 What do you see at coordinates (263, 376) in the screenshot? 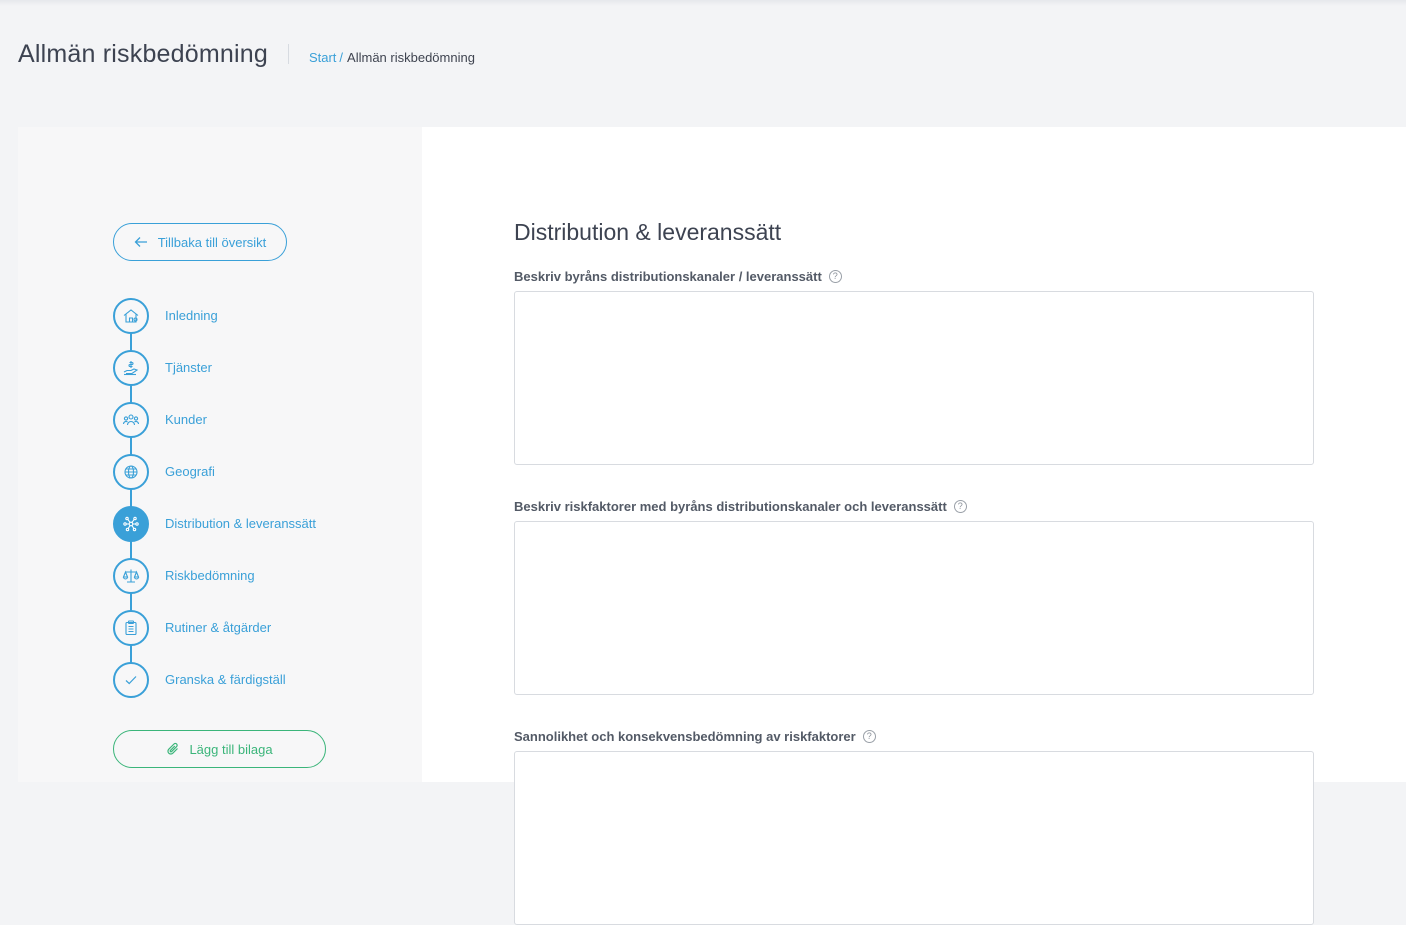
I see `step-tjanster: Tjänster` at bounding box center [263, 376].